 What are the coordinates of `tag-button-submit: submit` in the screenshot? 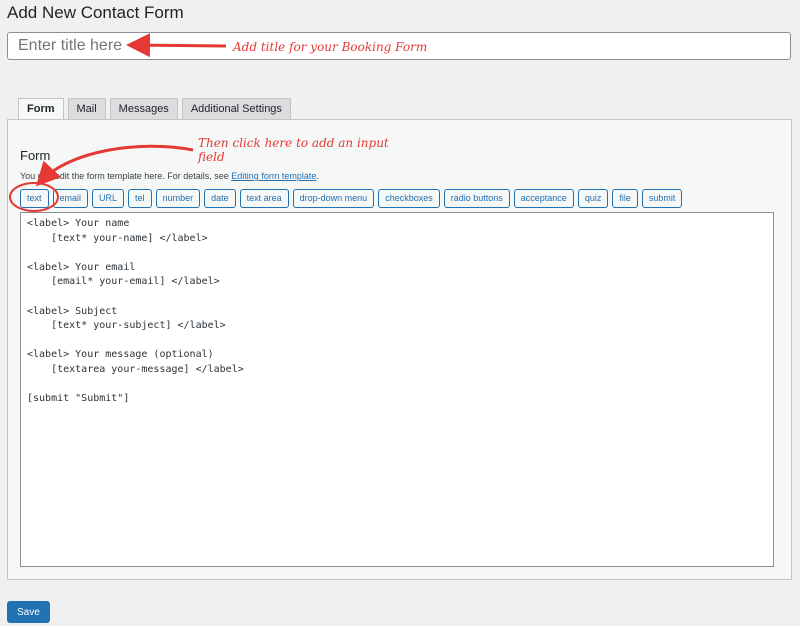 It's located at (662, 198).